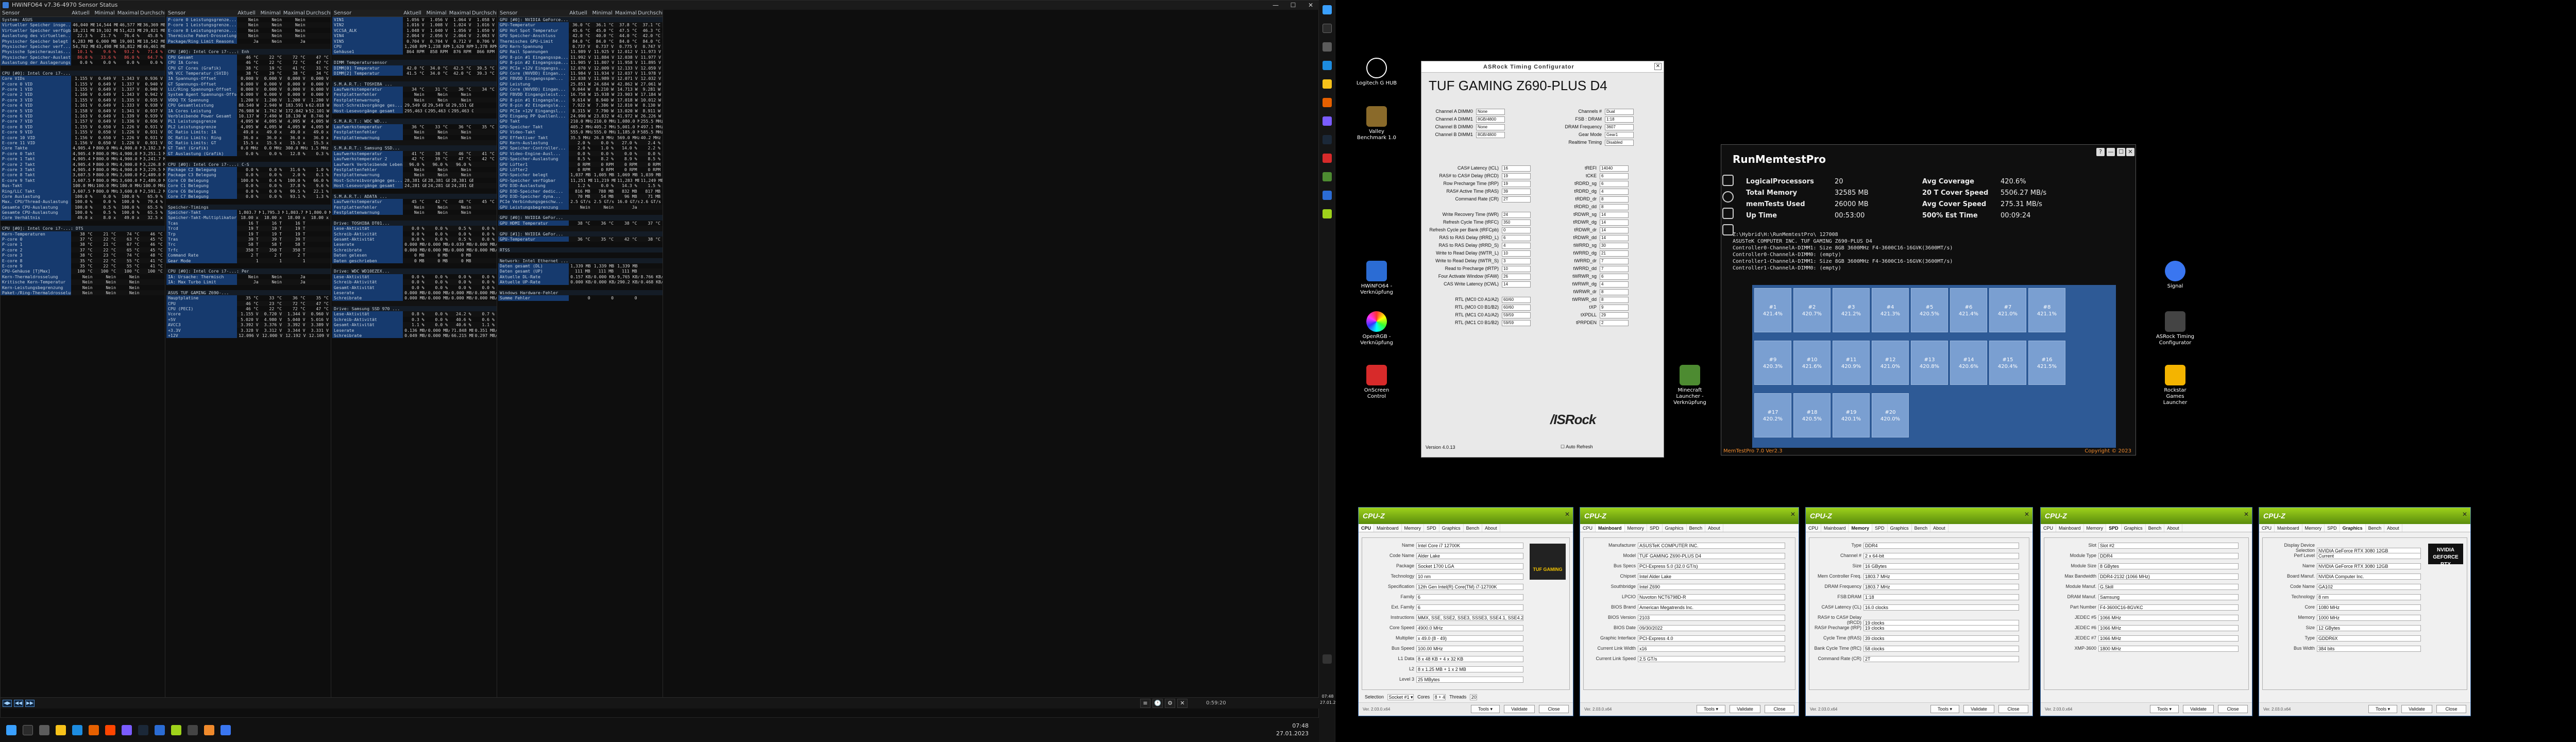  What do you see at coordinates (11, 730) in the screenshot?
I see `start-icon` at bounding box center [11, 730].